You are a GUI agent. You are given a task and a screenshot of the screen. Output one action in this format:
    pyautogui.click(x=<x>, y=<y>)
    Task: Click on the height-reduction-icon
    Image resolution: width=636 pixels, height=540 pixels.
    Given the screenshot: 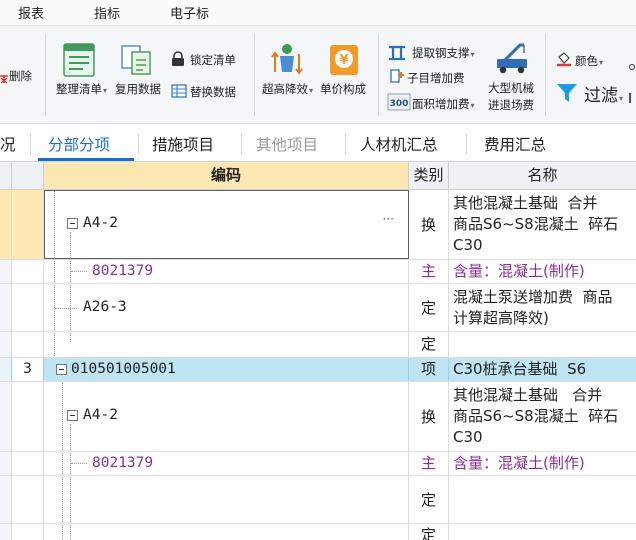 What is the action you would take?
    pyautogui.click(x=287, y=62)
    